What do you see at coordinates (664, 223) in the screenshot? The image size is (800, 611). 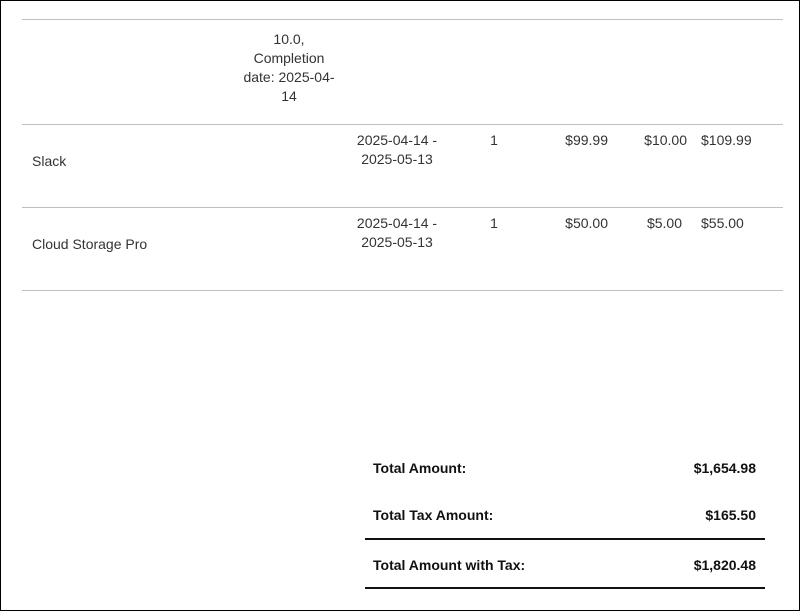 I see `item-tax: $5.00` at bounding box center [664, 223].